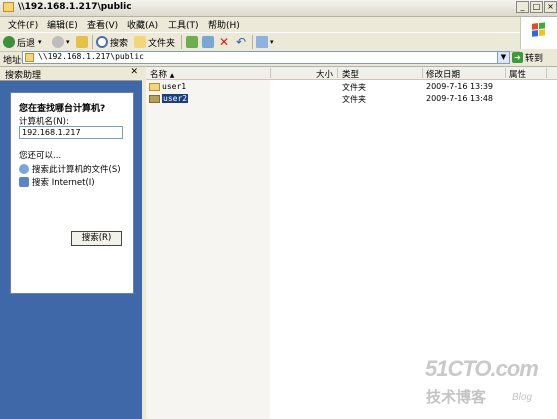  Describe the element at coordinates (102, 24) in the screenshot. I see `menu-view: 查看(V)` at that location.